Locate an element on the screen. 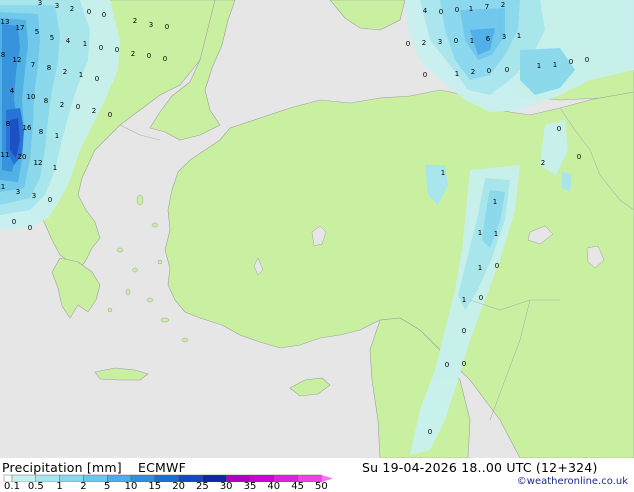 Image resolution: width=634 pixels, height=492 pixels. legend-tick-label: 1 is located at coordinates (59, 486).